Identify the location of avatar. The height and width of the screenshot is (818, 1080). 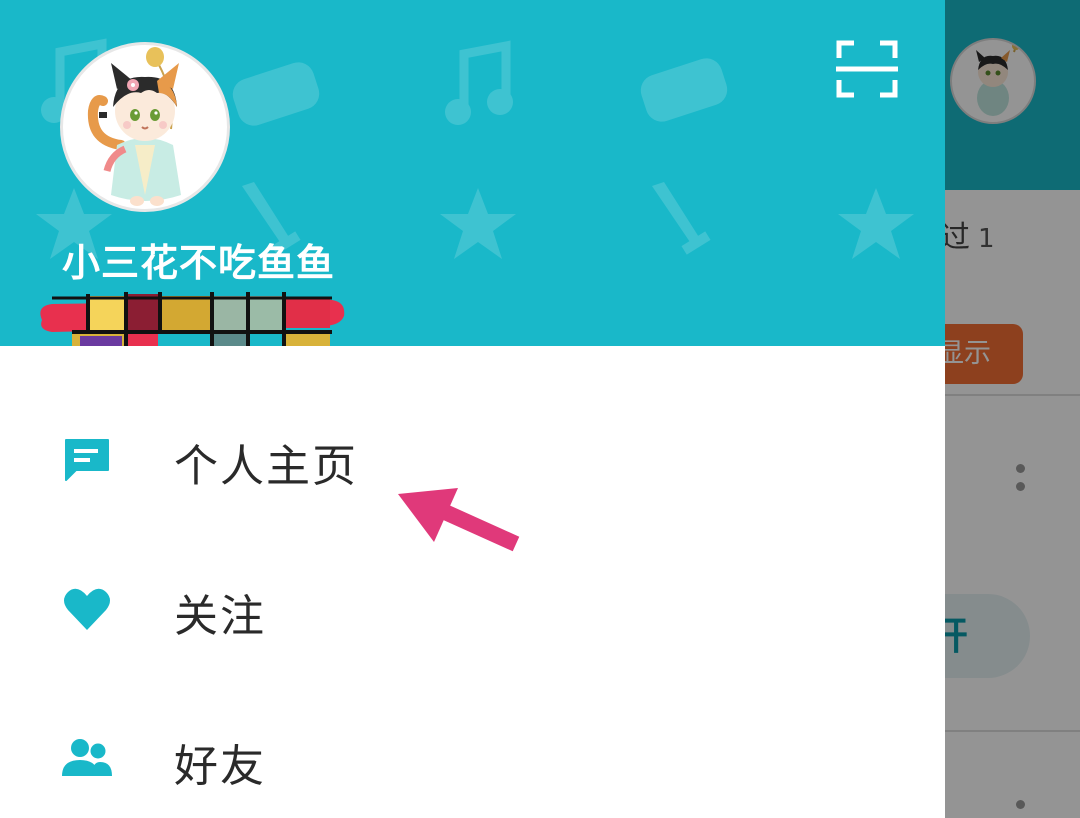
(145, 127).